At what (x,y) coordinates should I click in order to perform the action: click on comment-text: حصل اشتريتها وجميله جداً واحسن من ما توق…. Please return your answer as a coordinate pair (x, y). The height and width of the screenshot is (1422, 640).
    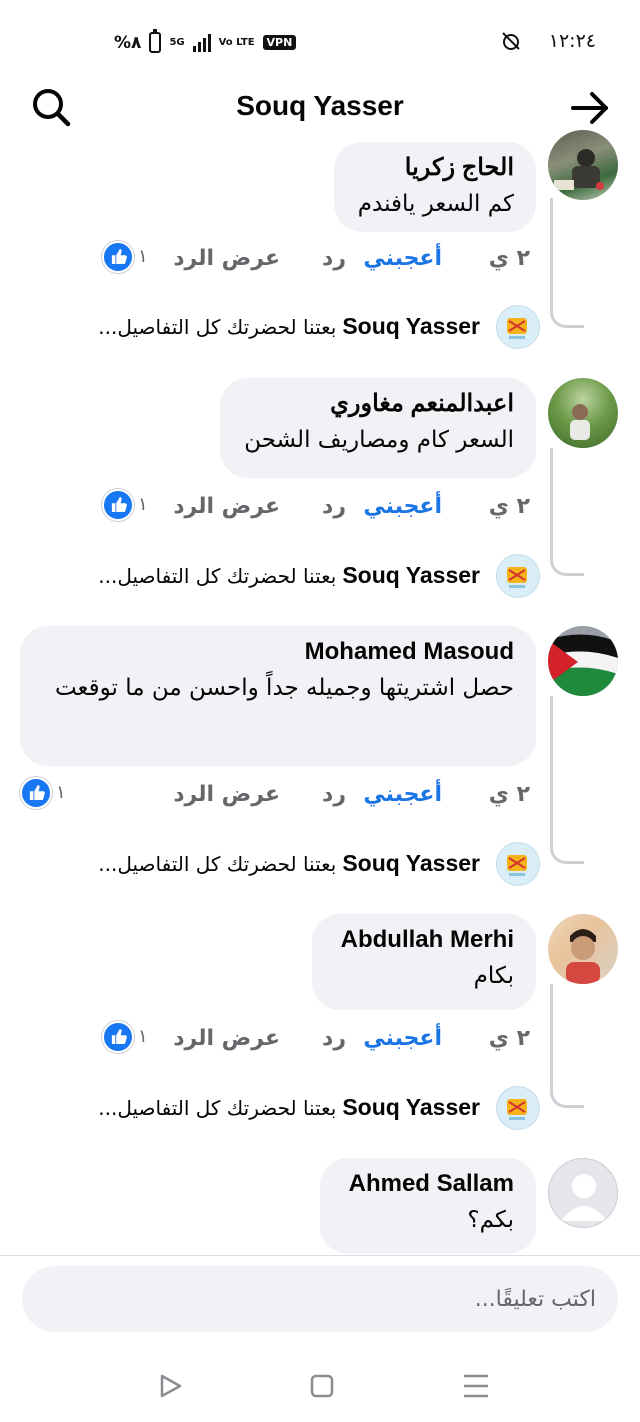
    Looking at the image, I should click on (284, 688).